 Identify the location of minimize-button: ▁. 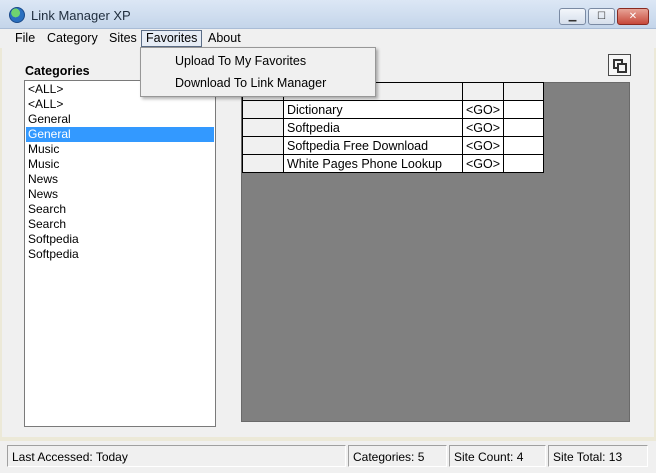
(572, 16).